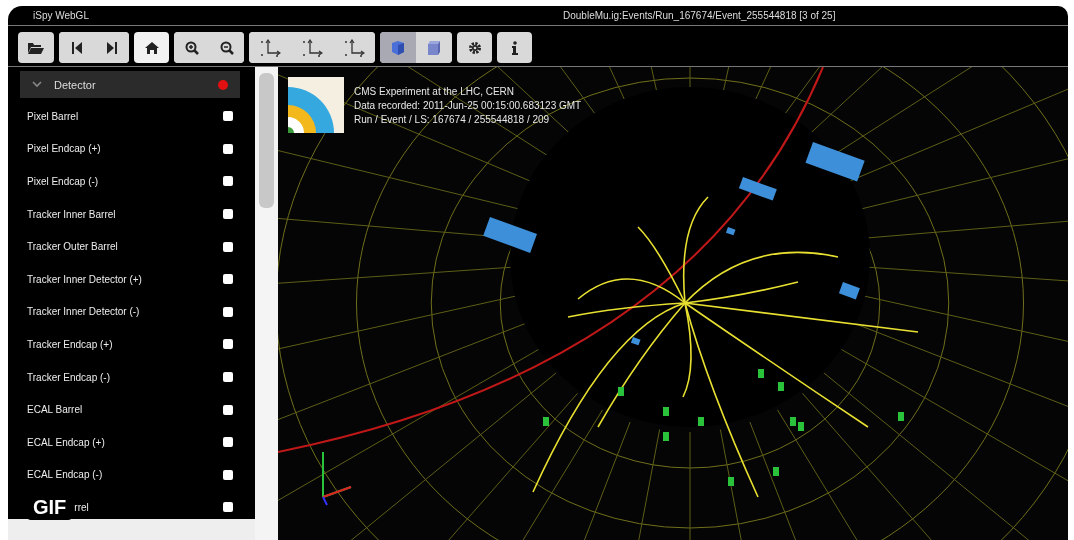  I want to click on cube-icon, so click(398, 47).